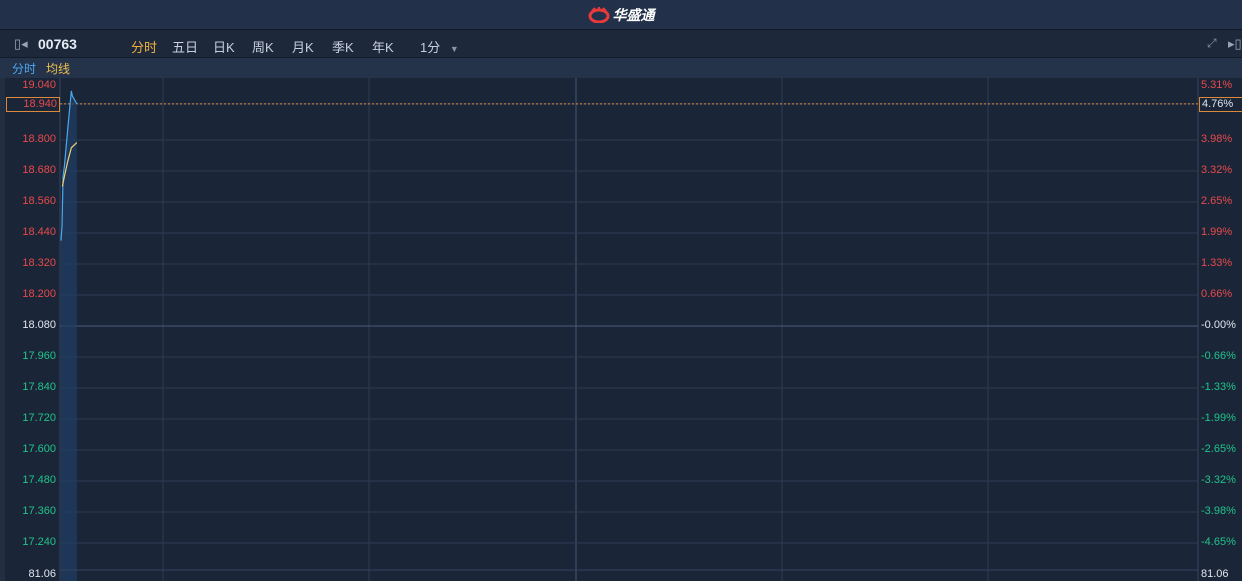 The width and height of the screenshot is (1242, 581). I want to click on price-axis-label: 17.840, so click(39, 387).